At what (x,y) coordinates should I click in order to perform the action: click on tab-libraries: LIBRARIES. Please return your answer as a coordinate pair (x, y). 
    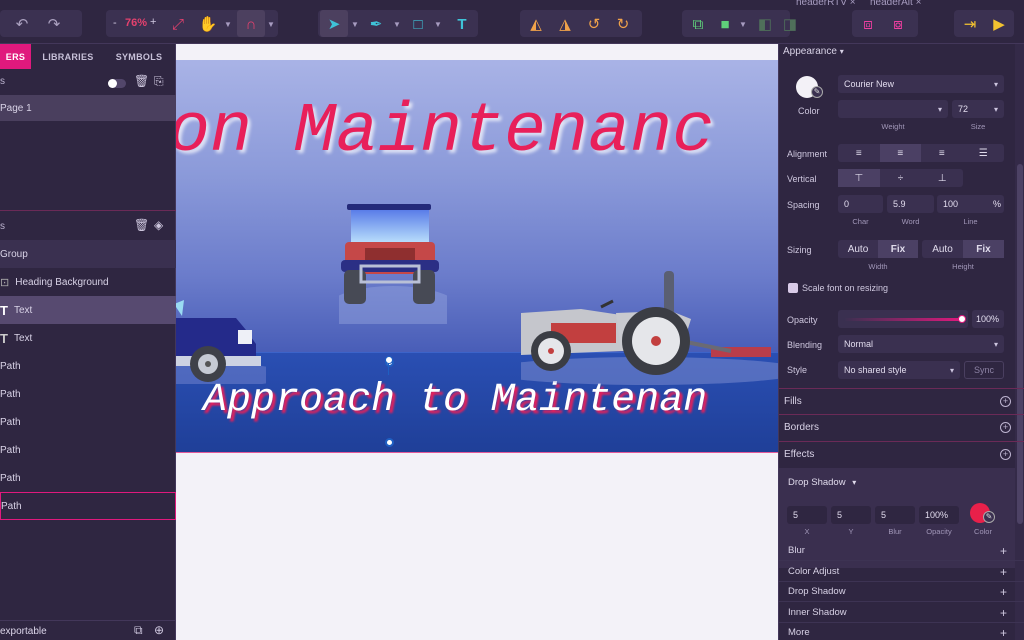
    Looking at the image, I should click on (68, 56).